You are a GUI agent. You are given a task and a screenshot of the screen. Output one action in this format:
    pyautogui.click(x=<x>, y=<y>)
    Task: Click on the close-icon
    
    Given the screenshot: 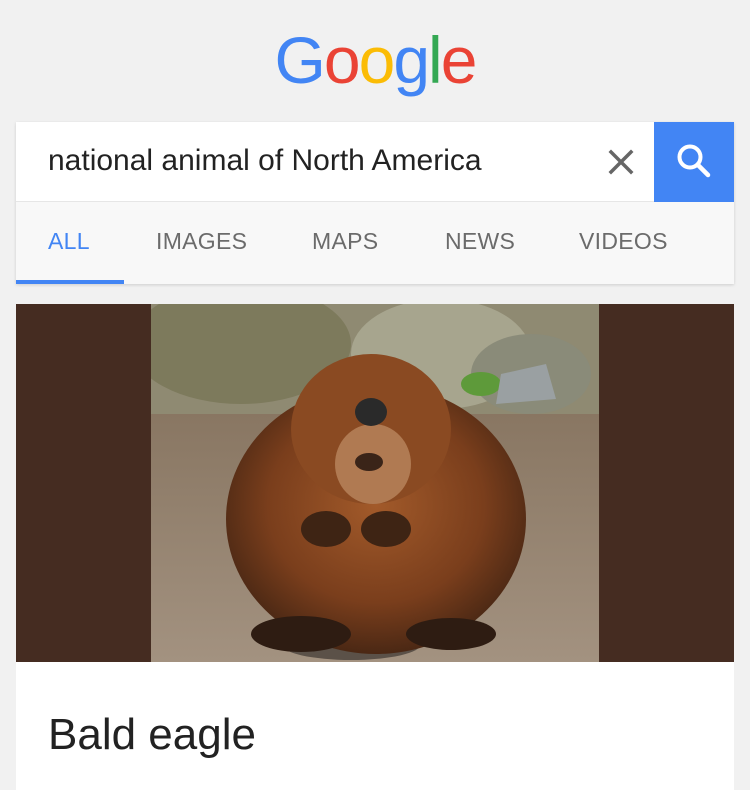 What is the action you would take?
    pyautogui.click(x=621, y=162)
    